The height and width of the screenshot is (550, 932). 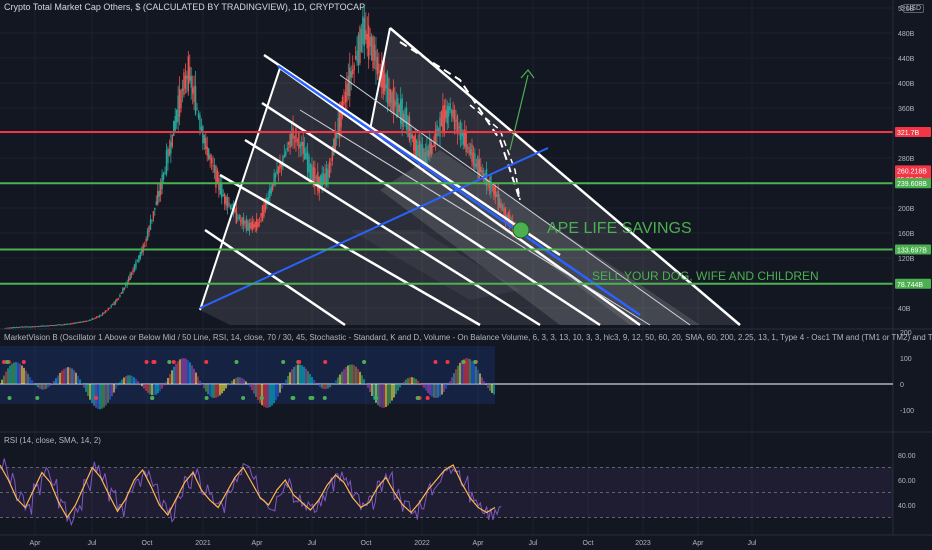 What do you see at coordinates (904, 309) in the screenshot?
I see `price-tick-label: 40B` at bounding box center [904, 309].